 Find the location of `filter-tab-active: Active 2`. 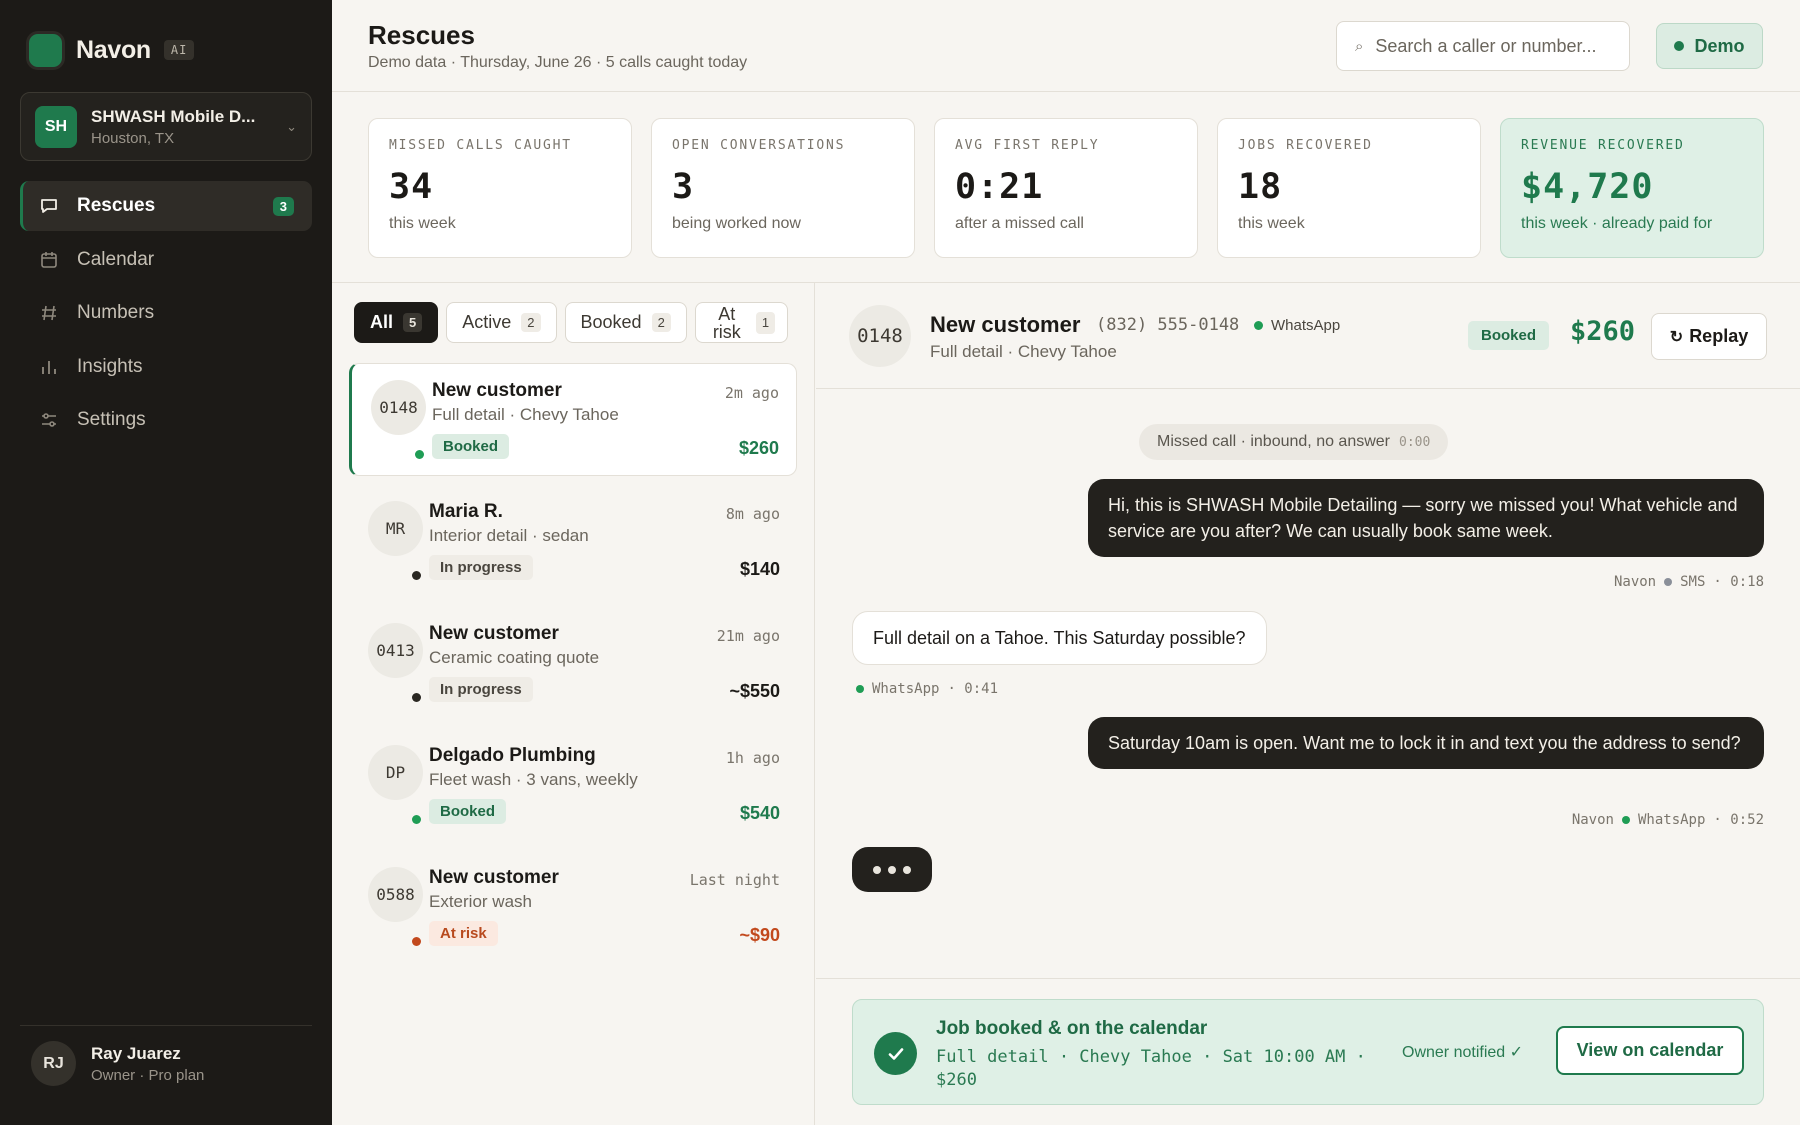

filter-tab-active: Active 2 is located at coordinates (501, 322).